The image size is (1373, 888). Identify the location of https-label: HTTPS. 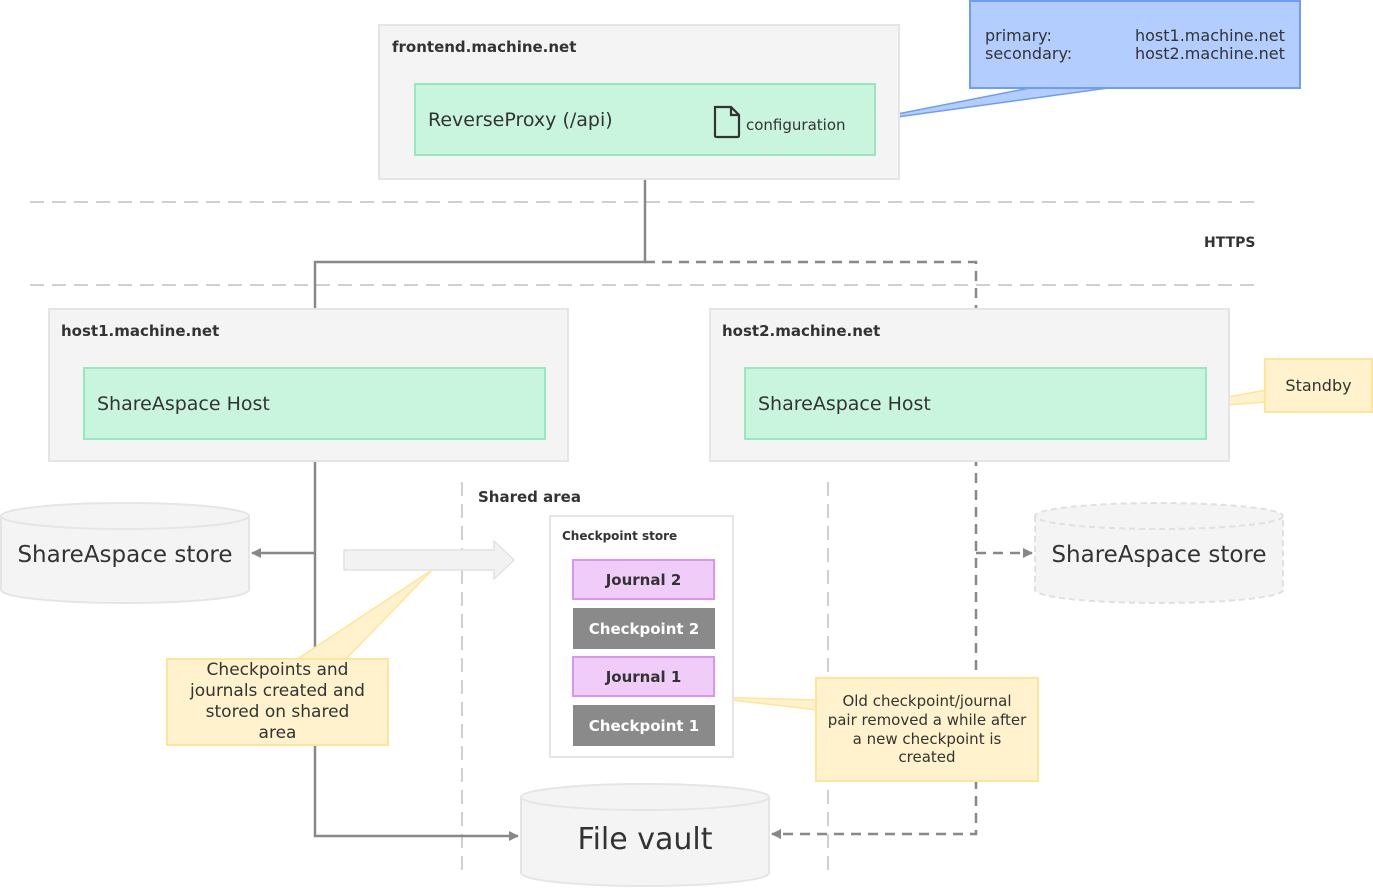
(1230, 243).